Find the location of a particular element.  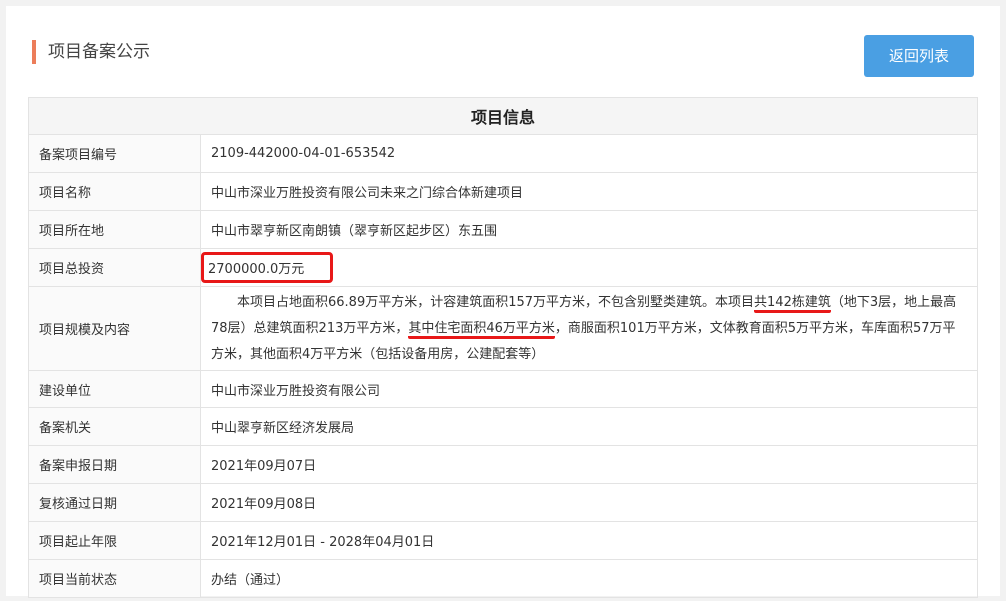

table-row: 备案机关 中山翠亨新区经济发展局 is located at coordinates (503, 426).